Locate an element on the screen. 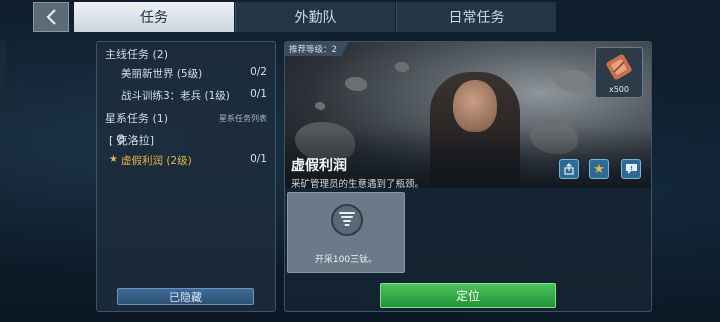 The height and width of the screenshot is (322, 720). objective-icon-frame is located at coordinates (347, 220).